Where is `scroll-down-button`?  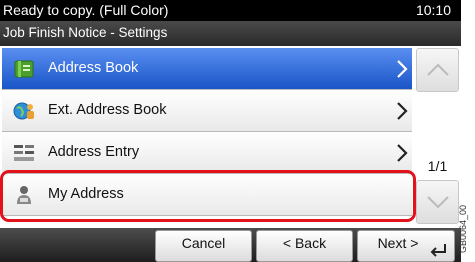
scroll-down-button is located at coordinates (437, 202).